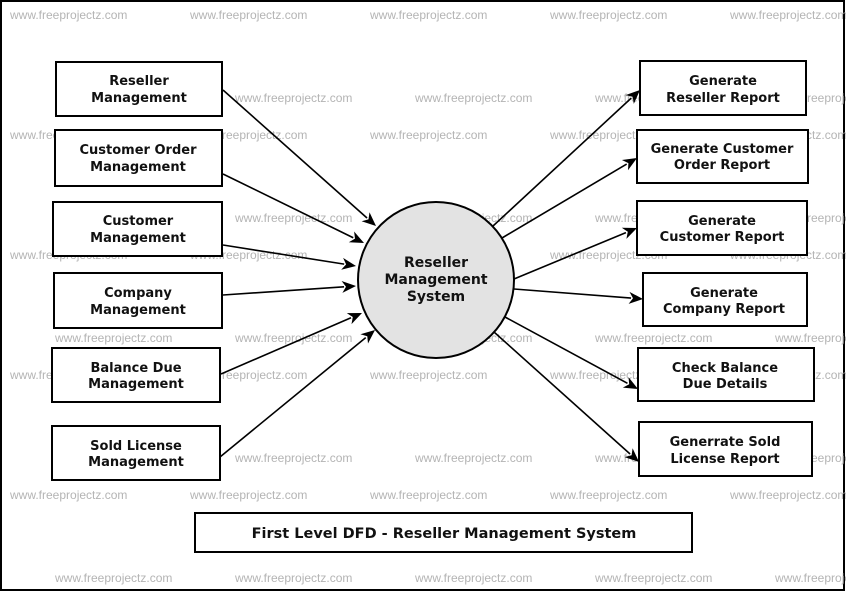 The width and height of the screenshot is (846, 593). I want to click on flow-sold-license-management-to-process, so click(297, 394).